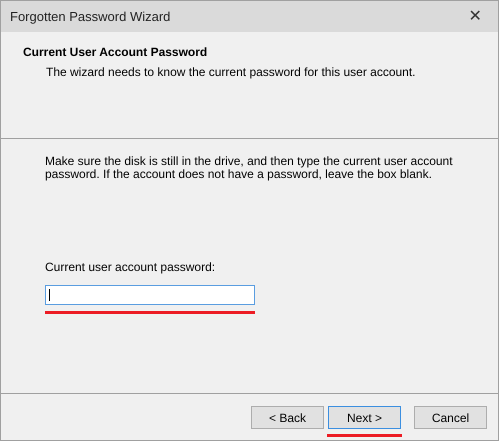 This screenshot has width=499, height=441. Describe the element at coordinates (475, 16) in the screenshot. I see `close-button: ✕` at that location.